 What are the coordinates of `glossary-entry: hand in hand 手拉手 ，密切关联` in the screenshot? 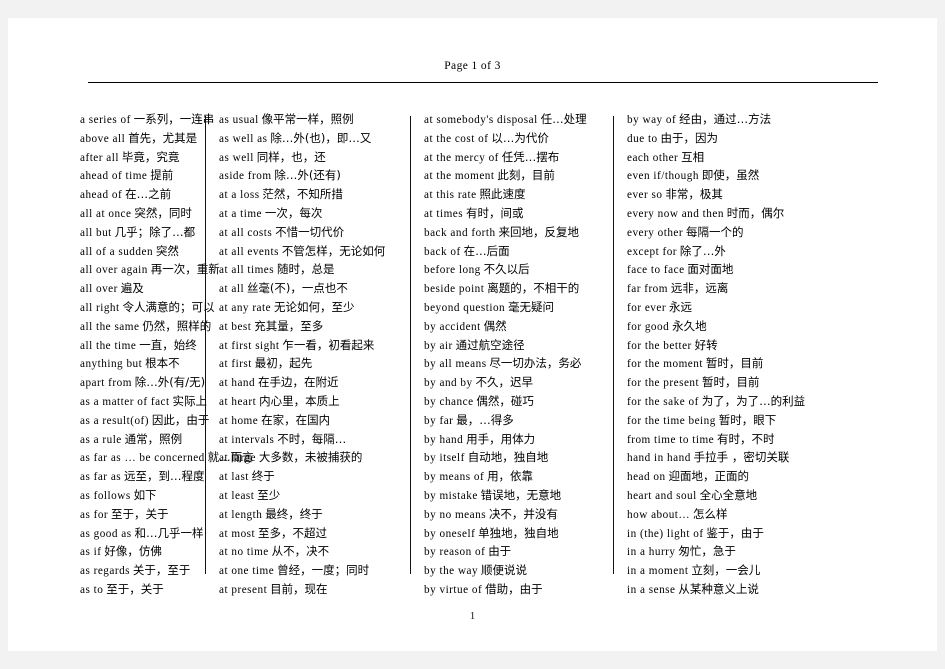 It's located at (734, 457).